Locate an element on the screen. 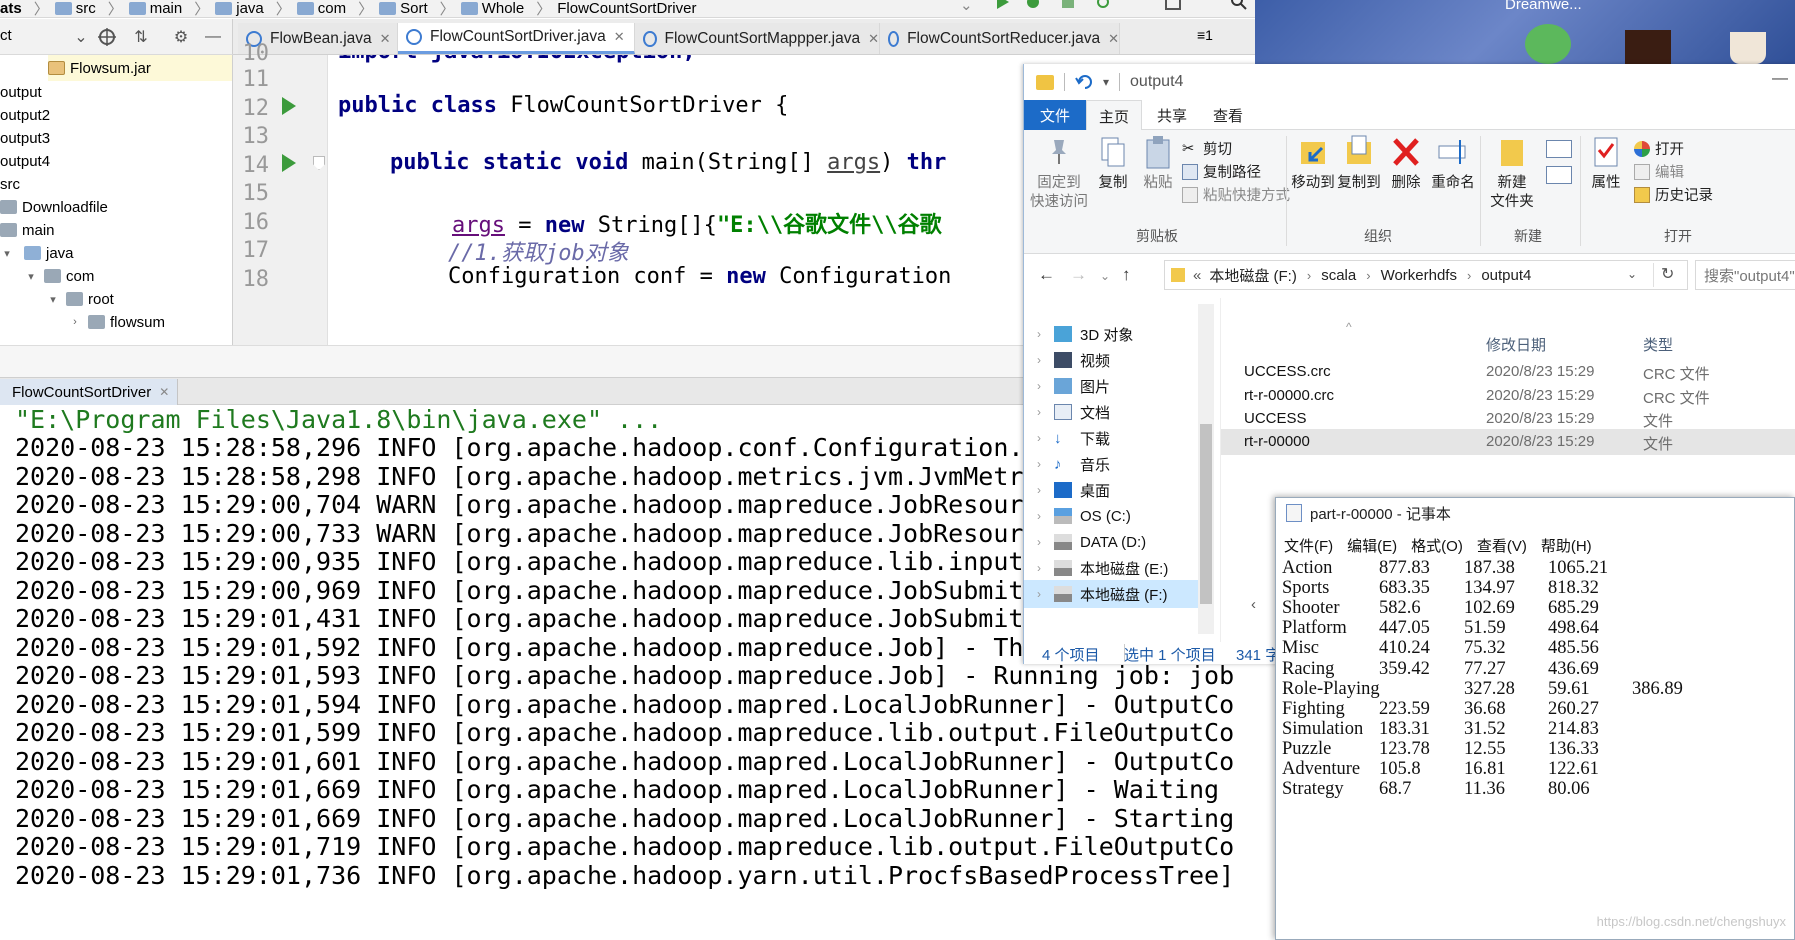 The height and width of the screenshot is (940, 1795). tab-view: 查看 is located at coordinates (1228, 115).